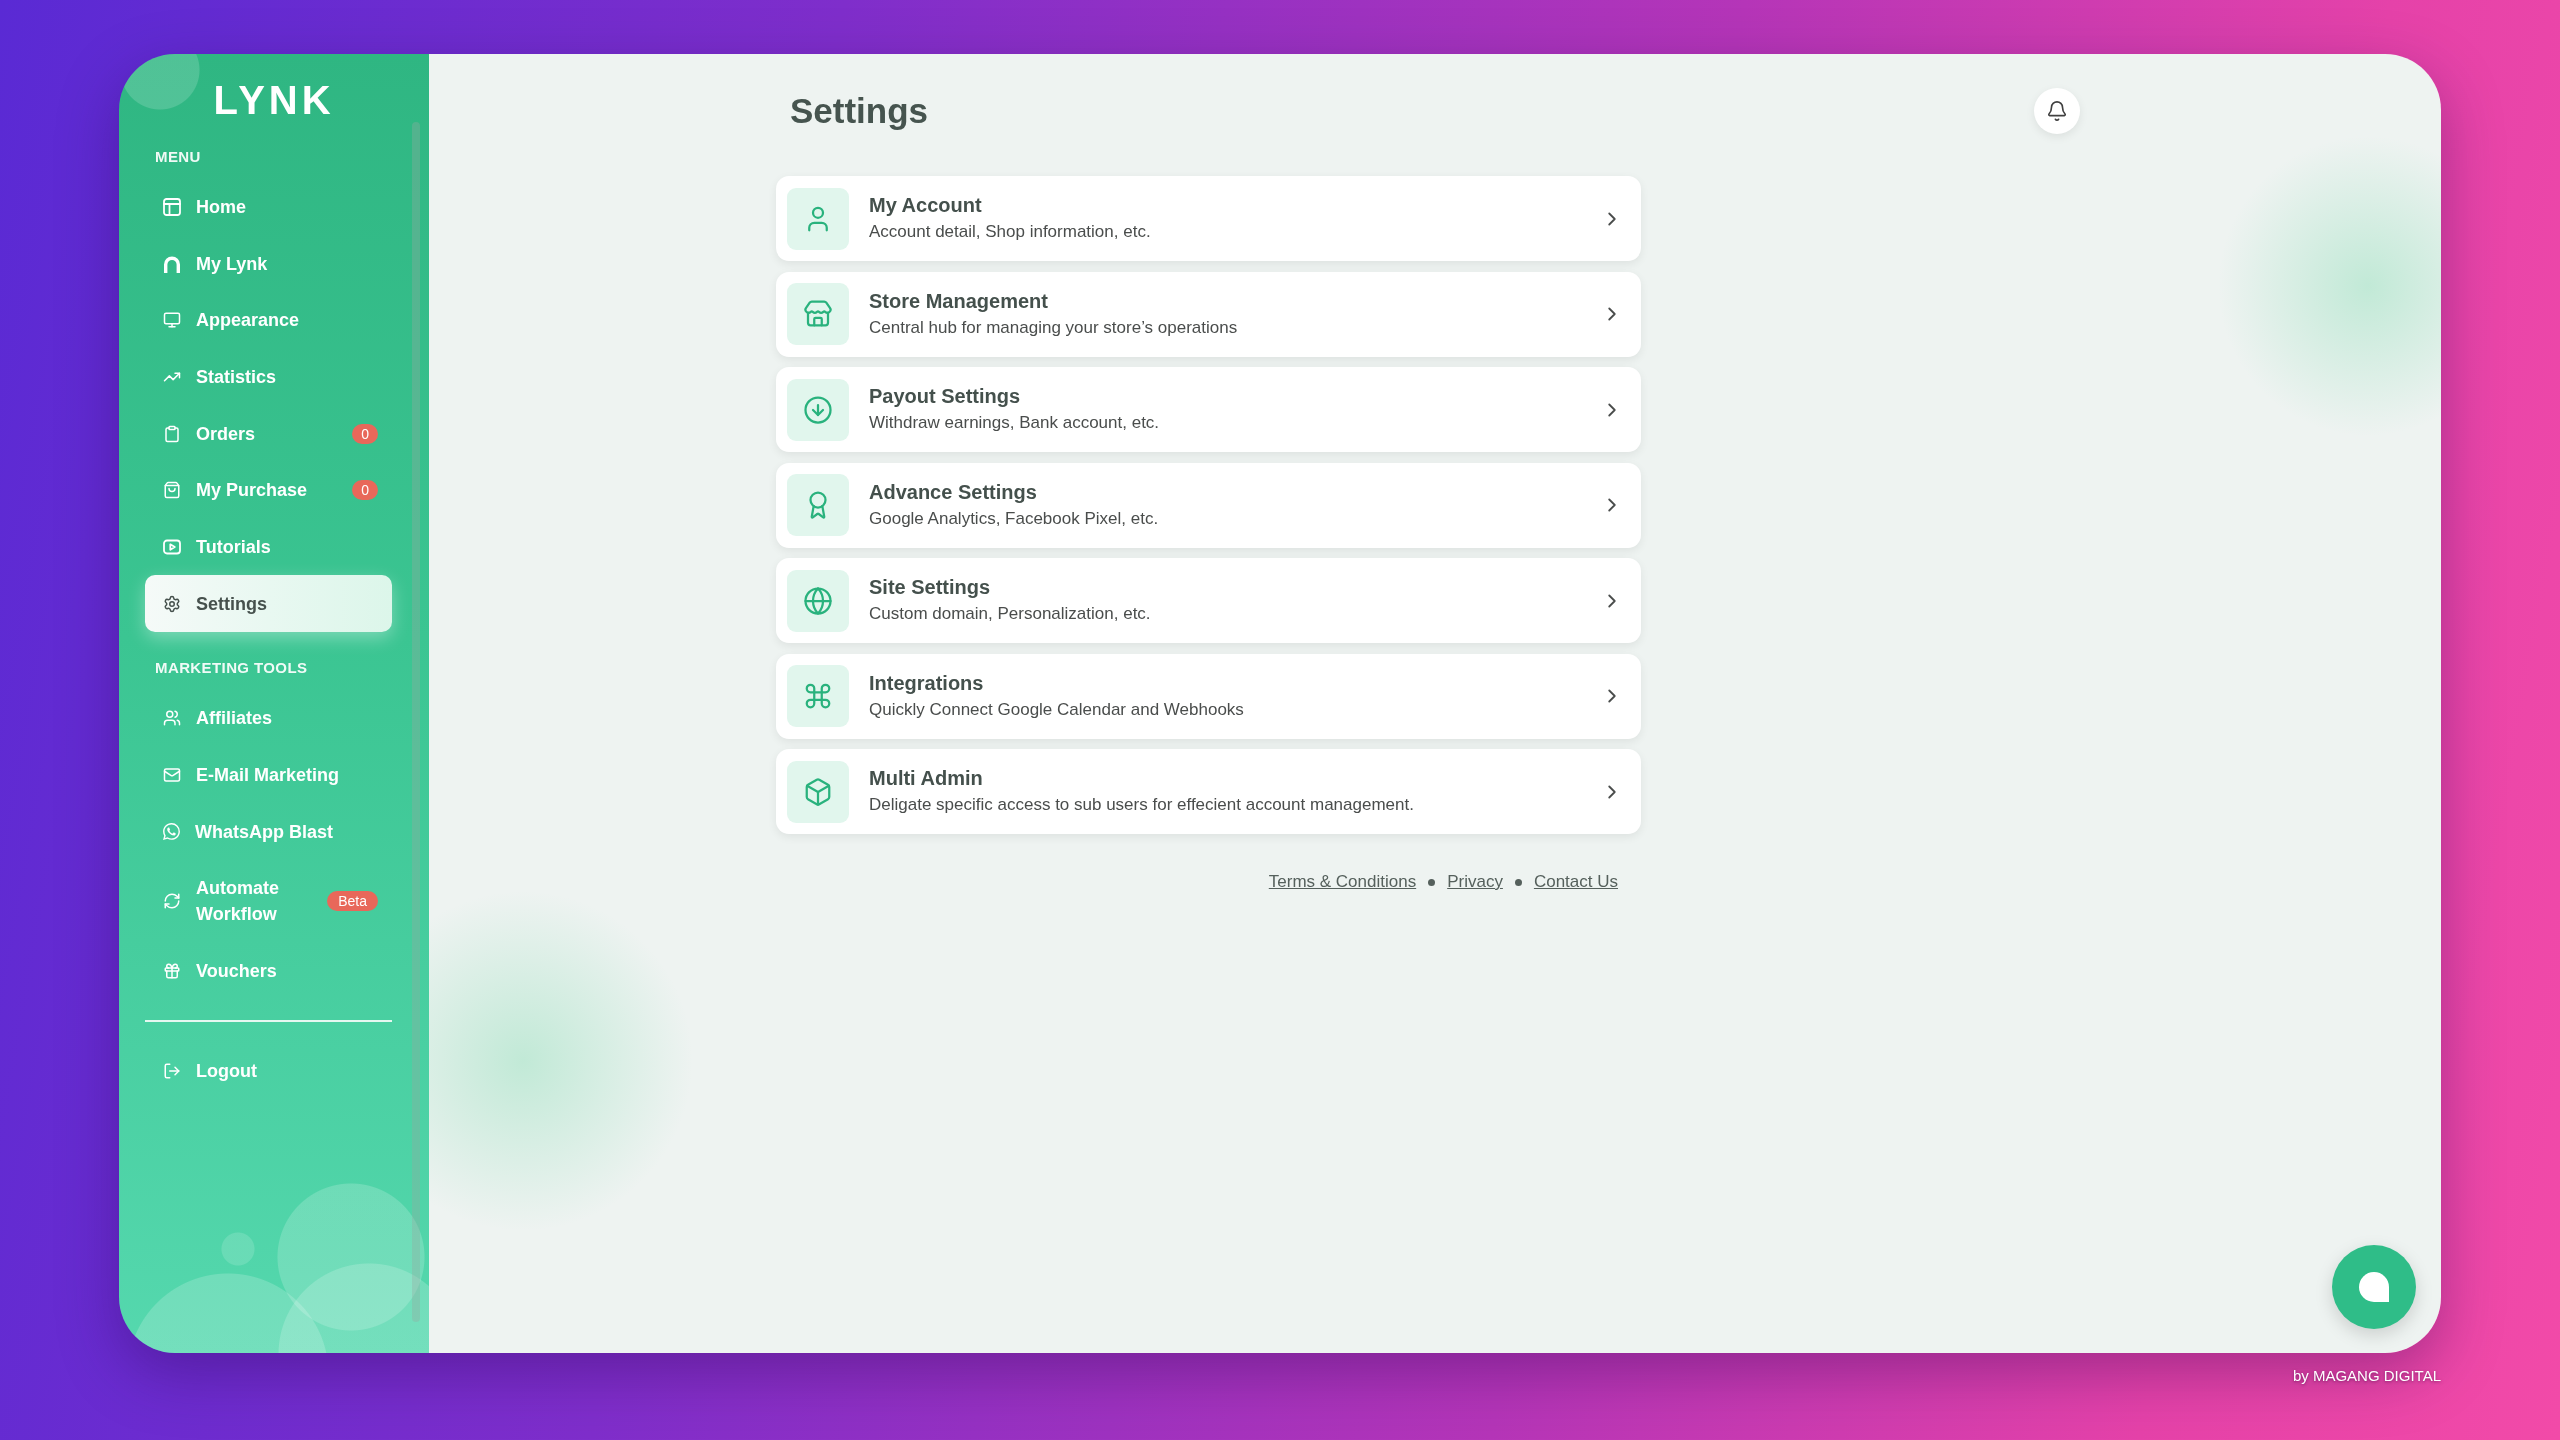  Describe the element at coordinates (172, 775) in the screenshot. I see `mail-icon` at that location.